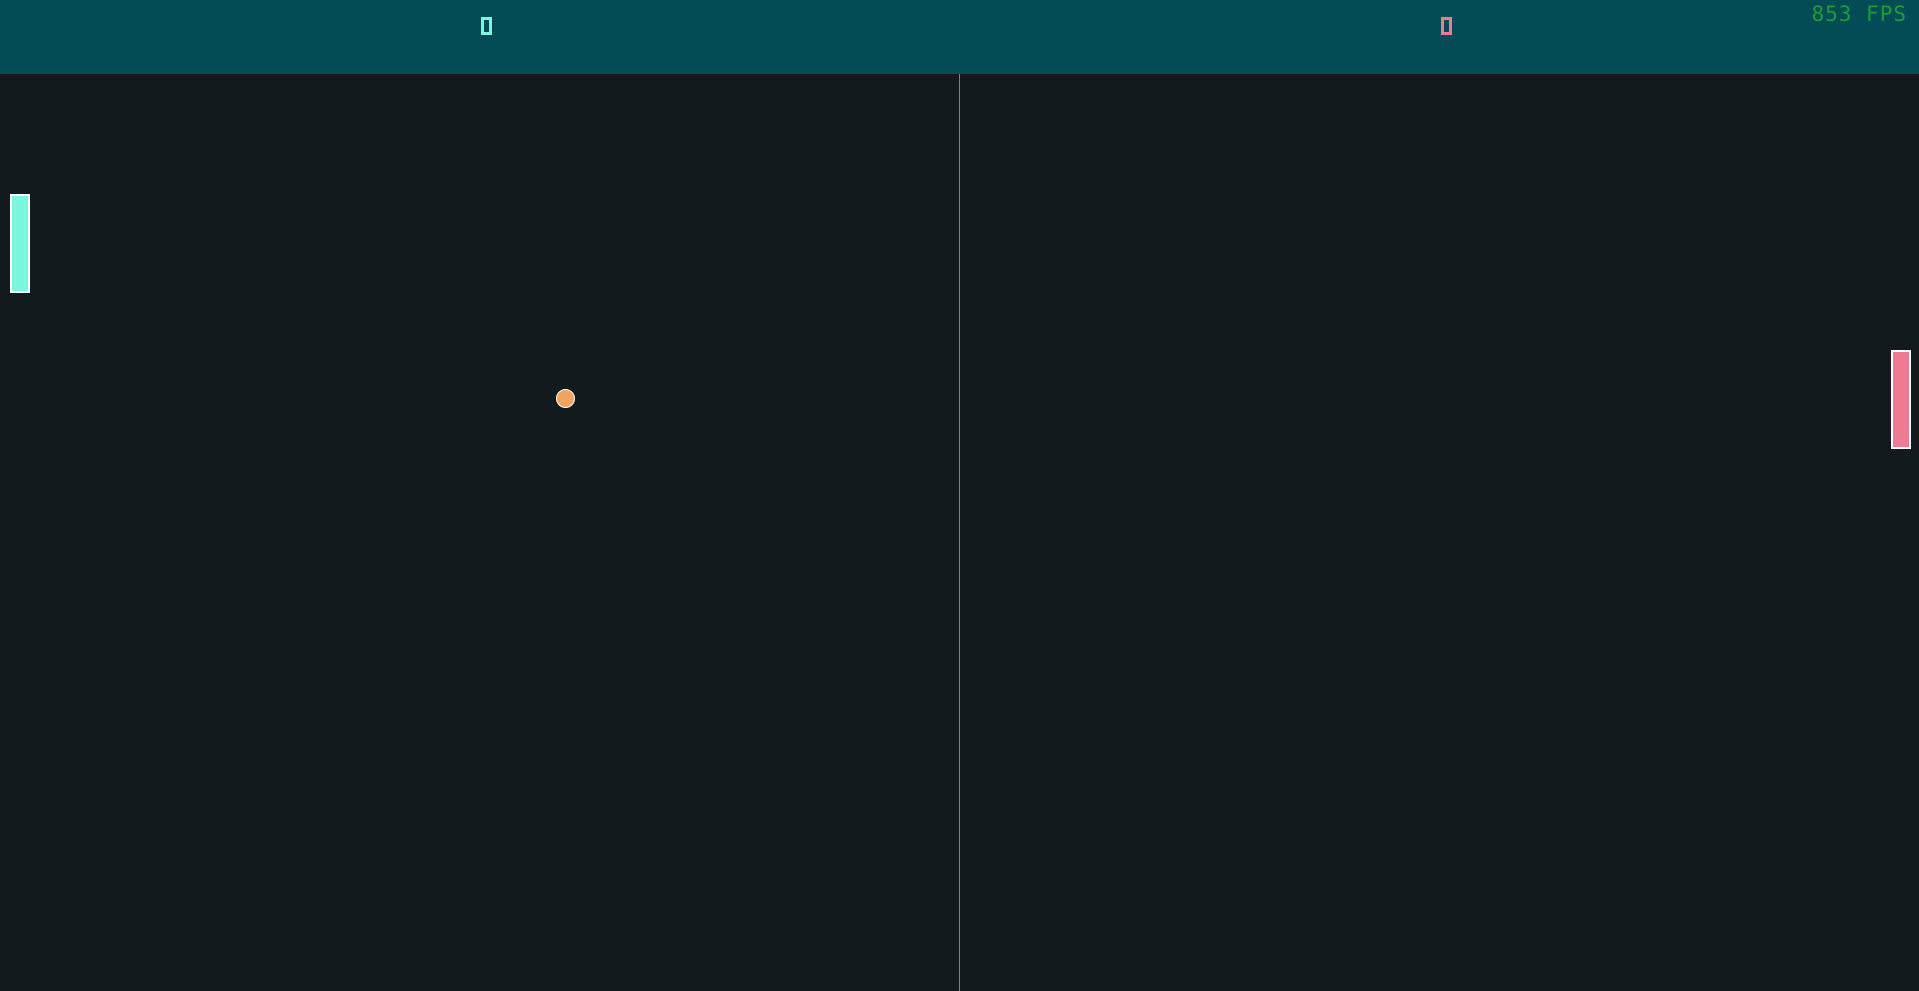  I want to click on scoreboard-bar: 853 FPS, so click(959, 37).